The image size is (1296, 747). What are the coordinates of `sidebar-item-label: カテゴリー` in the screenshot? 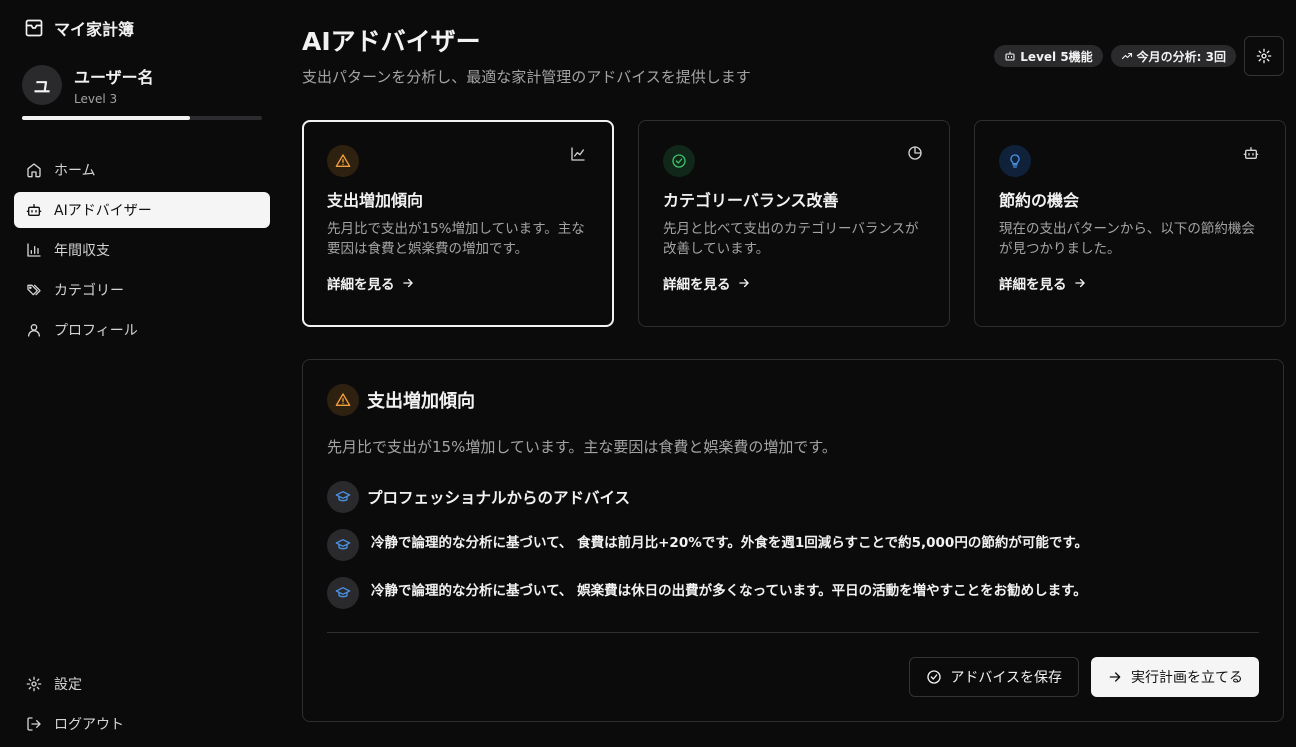 It's located at (89, 291).